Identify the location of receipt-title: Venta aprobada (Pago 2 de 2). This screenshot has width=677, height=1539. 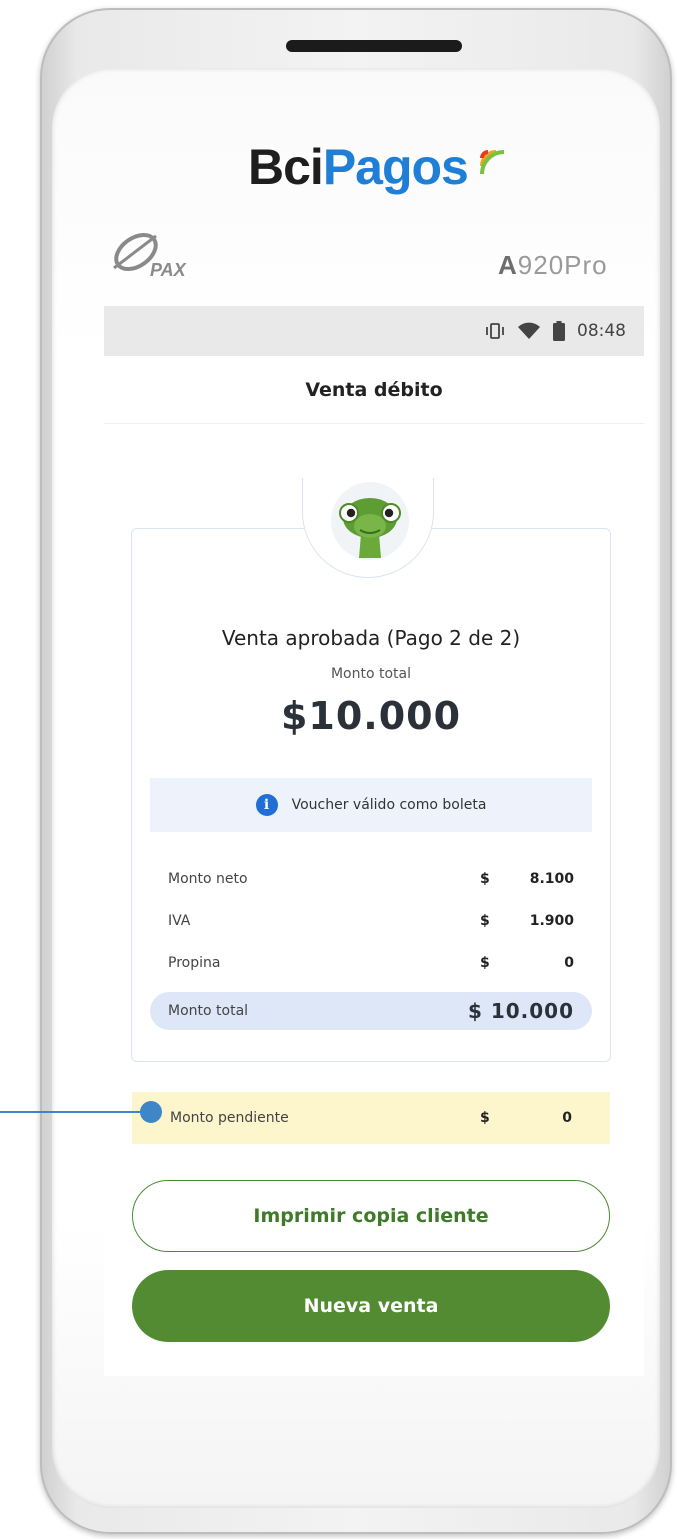
(371, 638).